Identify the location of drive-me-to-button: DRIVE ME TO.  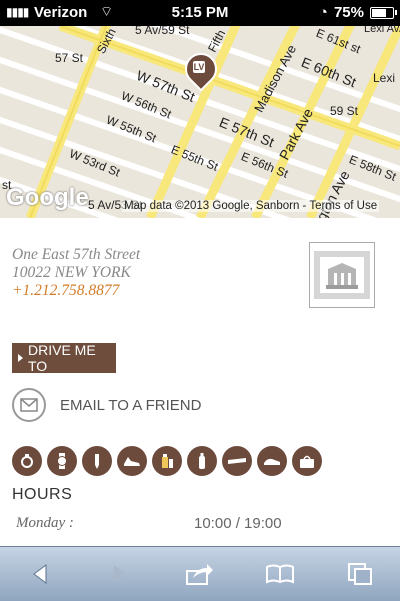
(64, 358).